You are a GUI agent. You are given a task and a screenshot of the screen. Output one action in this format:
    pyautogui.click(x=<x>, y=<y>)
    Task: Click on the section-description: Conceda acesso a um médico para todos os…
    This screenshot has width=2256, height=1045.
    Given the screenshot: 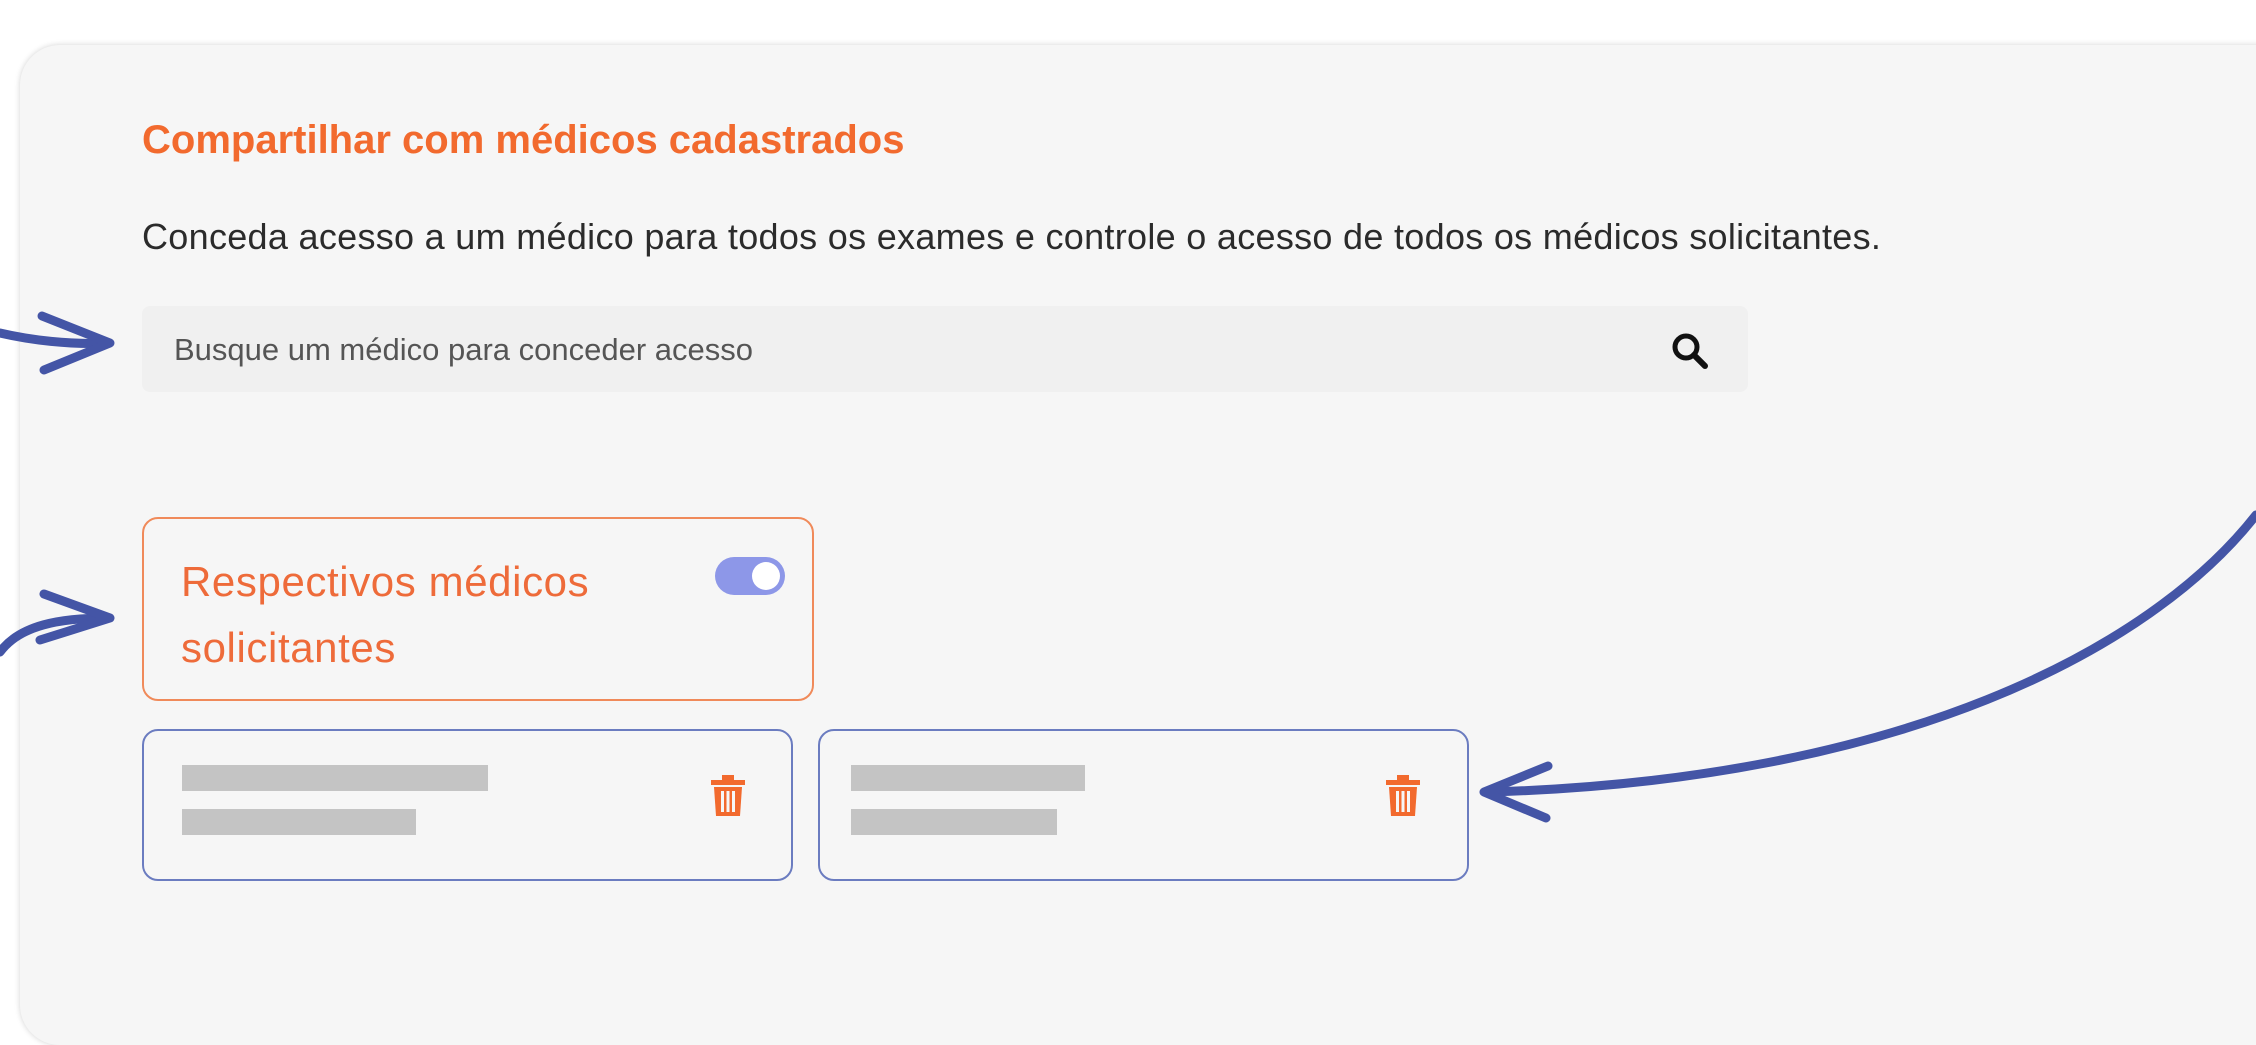 What is the action you would take?
    pyautogui.click(x=1012, y=236)
    